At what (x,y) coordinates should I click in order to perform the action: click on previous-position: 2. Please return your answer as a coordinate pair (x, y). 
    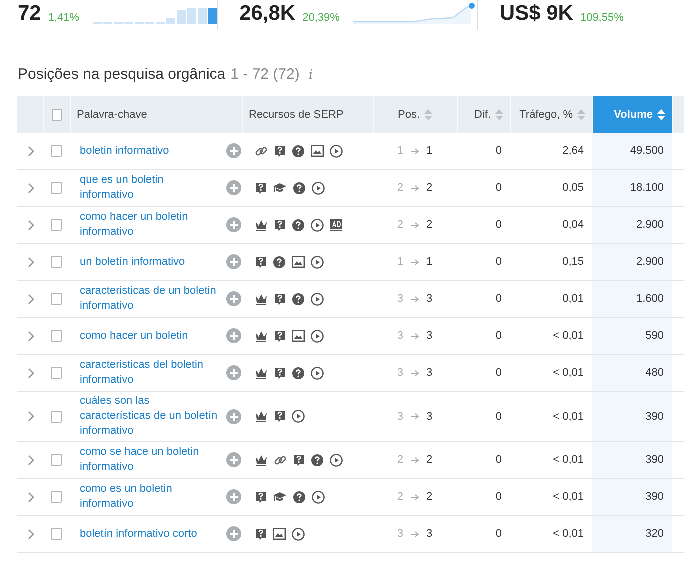
    Looking at the image, I should click on (400, 460).